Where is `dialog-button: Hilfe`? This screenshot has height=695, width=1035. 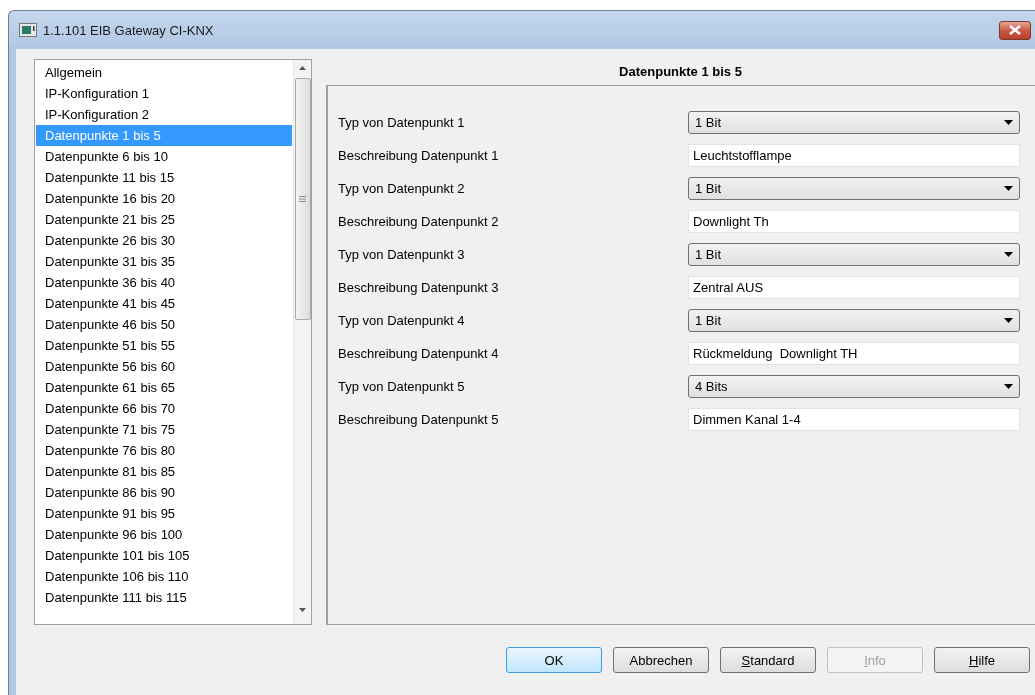 dialog-button: Hilfe is located at coordinates (982, 660).